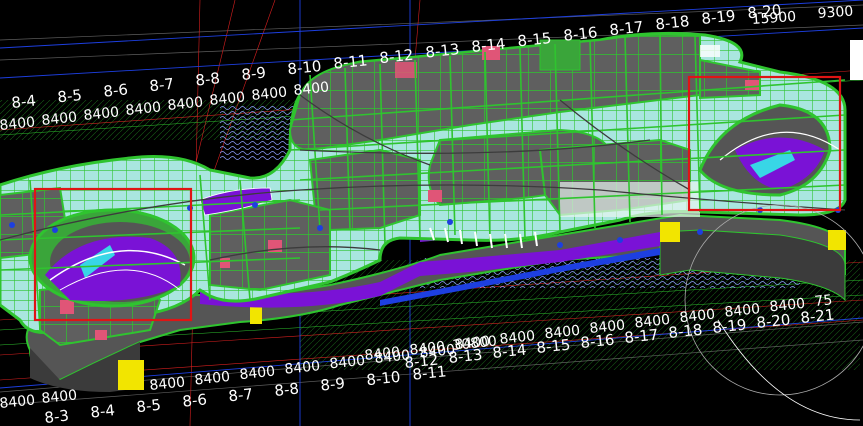  Describe the element at coordinates (254, 74) in the screenshot. I see `axis-label-top: 8-9` at that location.